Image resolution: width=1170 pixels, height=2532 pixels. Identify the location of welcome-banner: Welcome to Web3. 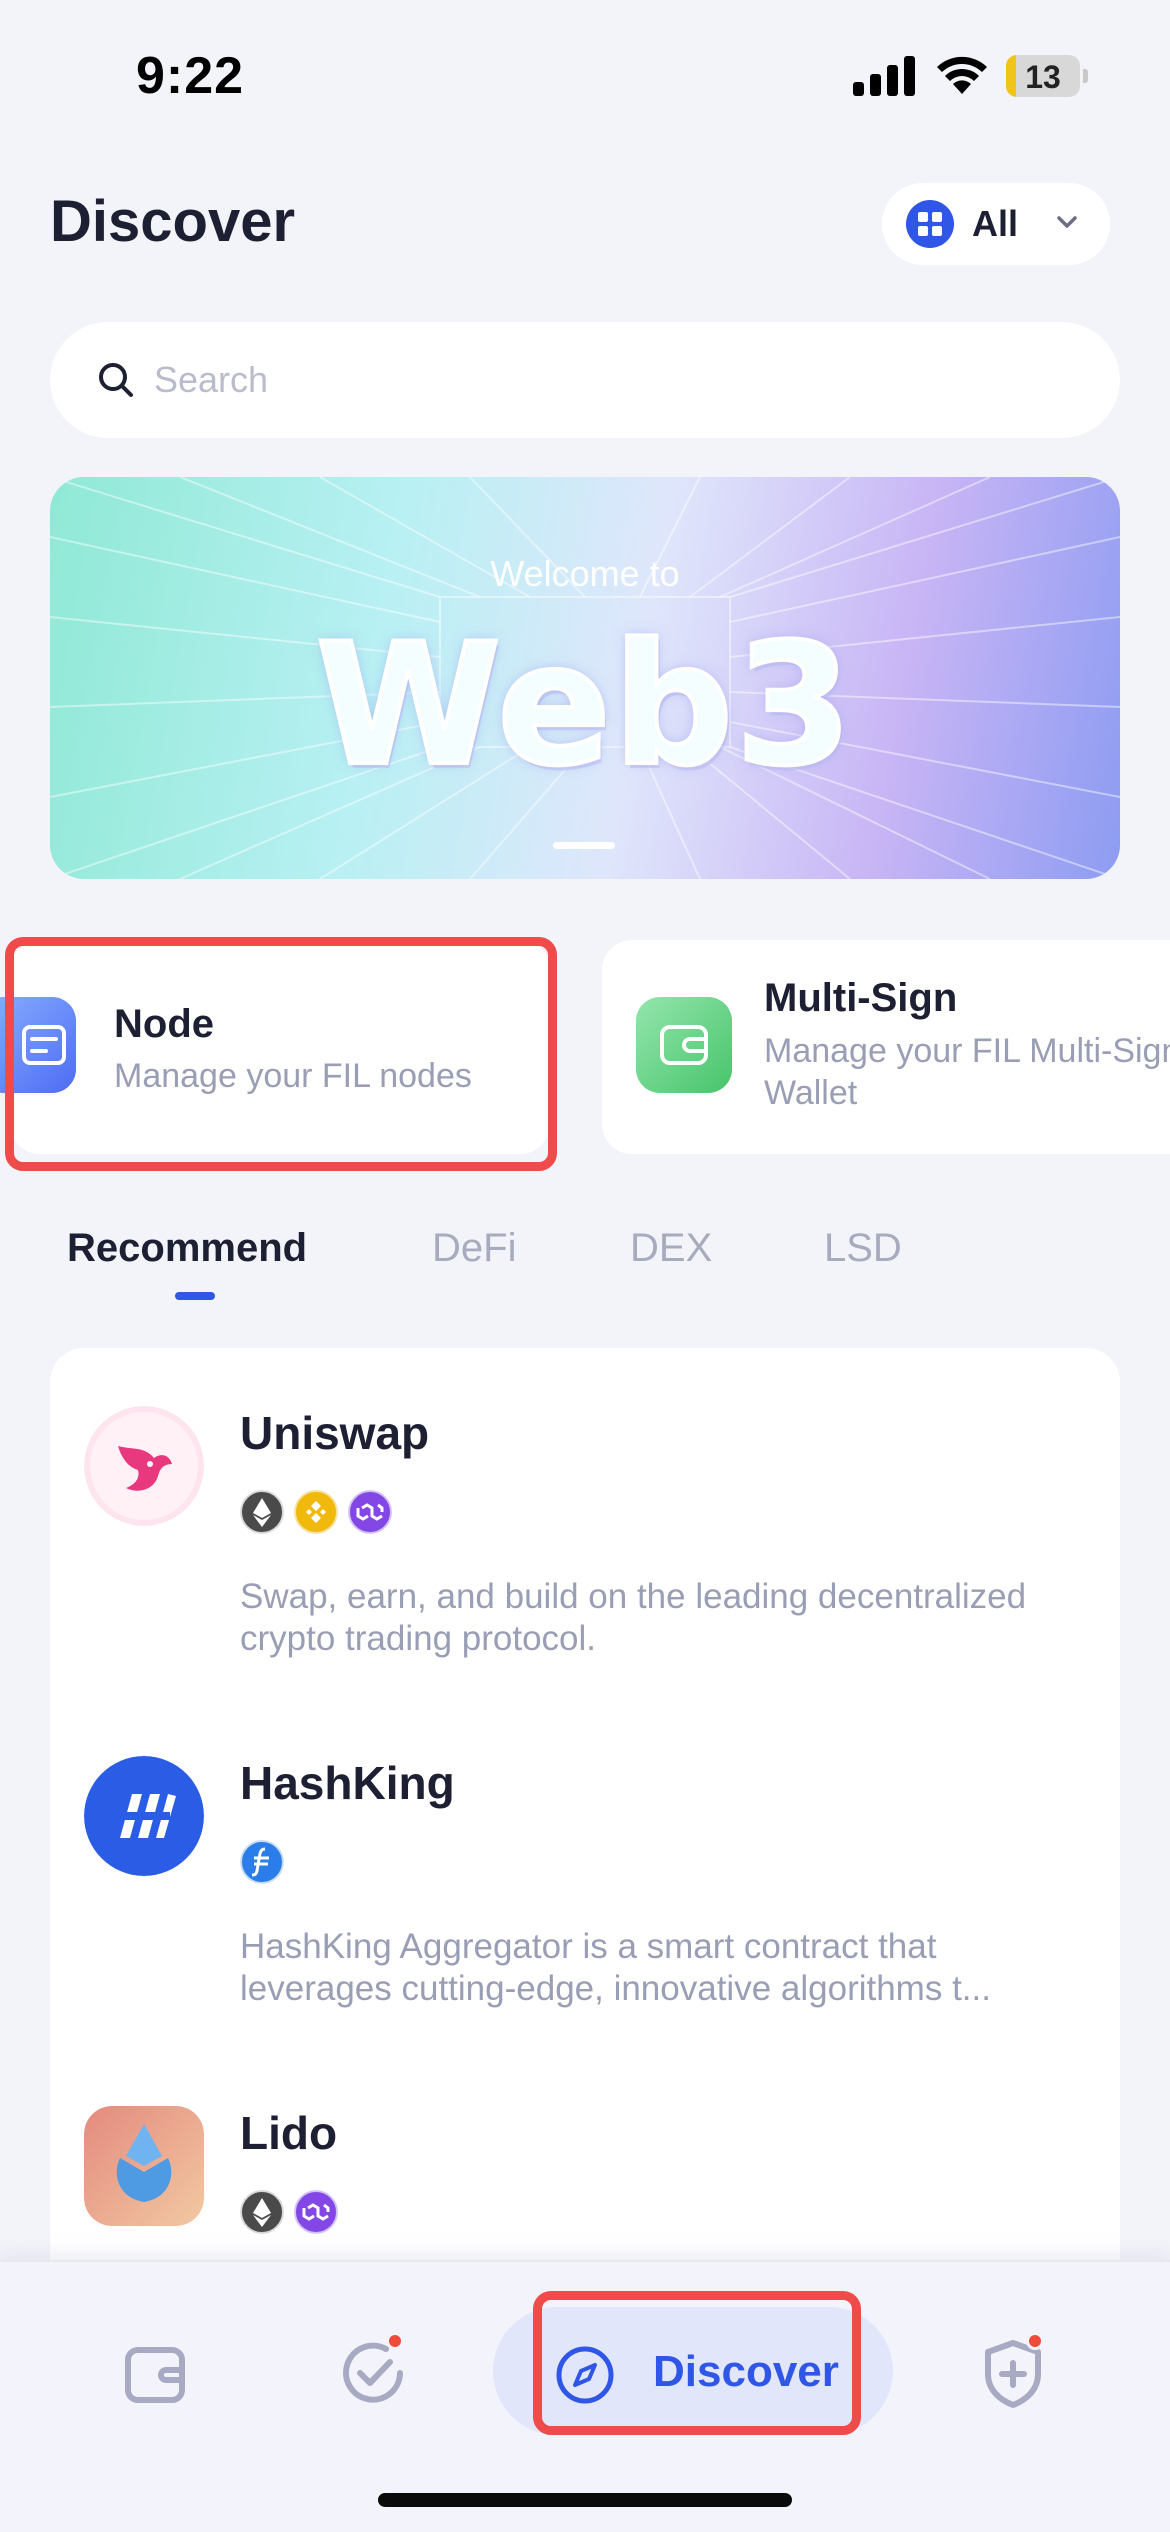
(585, 678).